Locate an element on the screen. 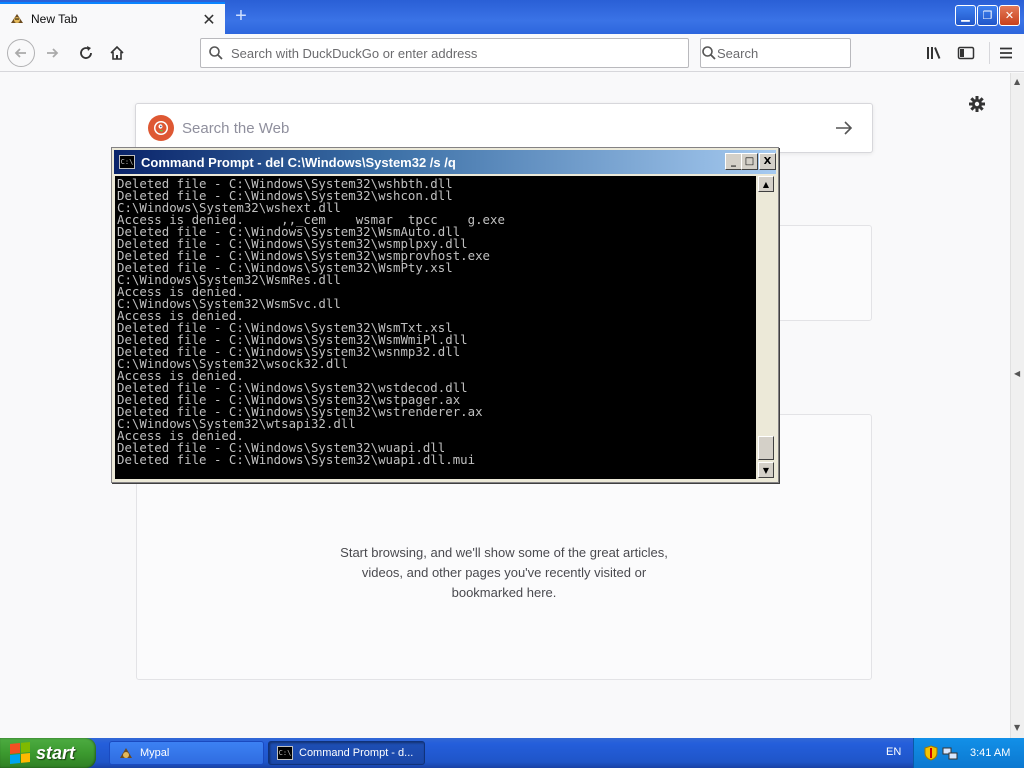  windows-logo-icon is located at coordinates (20, 753).